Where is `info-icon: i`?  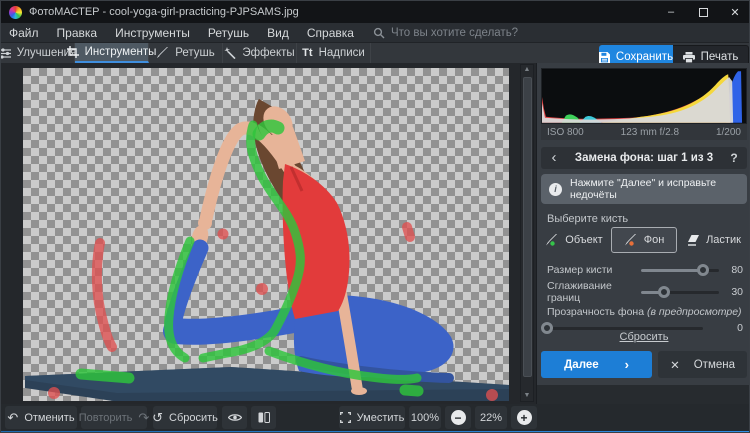
info-icon: i is located at coordinates (555, 189).